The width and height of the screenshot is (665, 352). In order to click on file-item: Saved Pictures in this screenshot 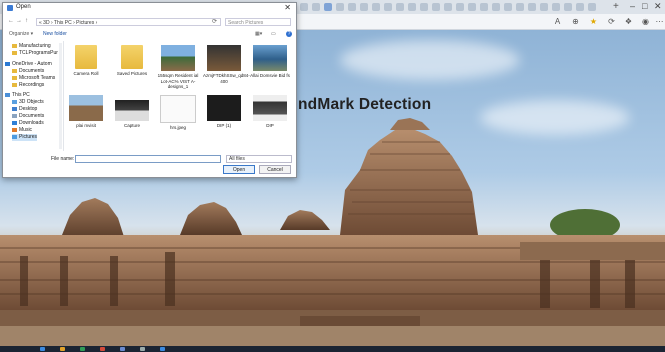, I will do `click(132, 61)`.